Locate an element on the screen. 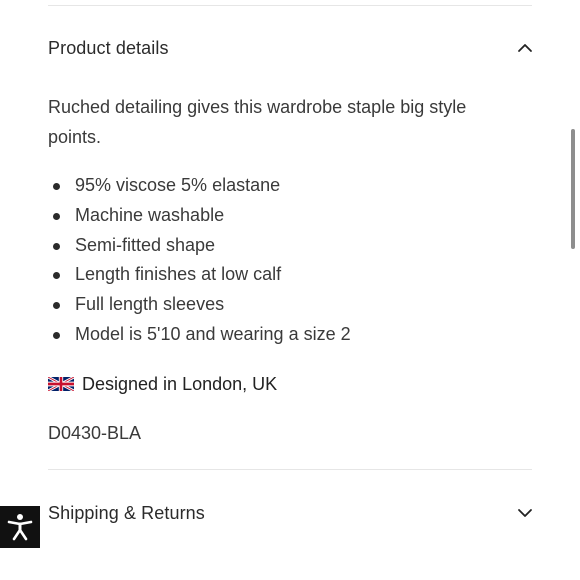  feature-text: Full length sleeves is located at coordinates (150, 304).